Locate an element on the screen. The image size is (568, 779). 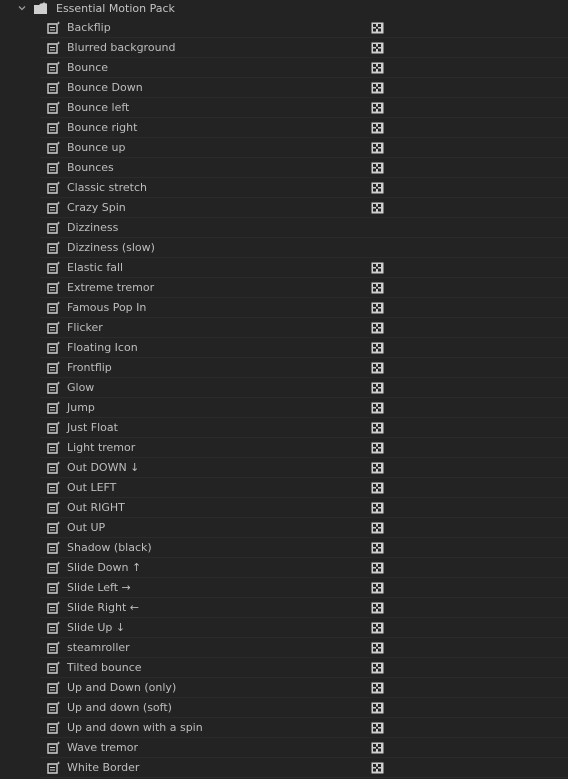
preset-item: Slide Left → is located at coordinates (284, 588).